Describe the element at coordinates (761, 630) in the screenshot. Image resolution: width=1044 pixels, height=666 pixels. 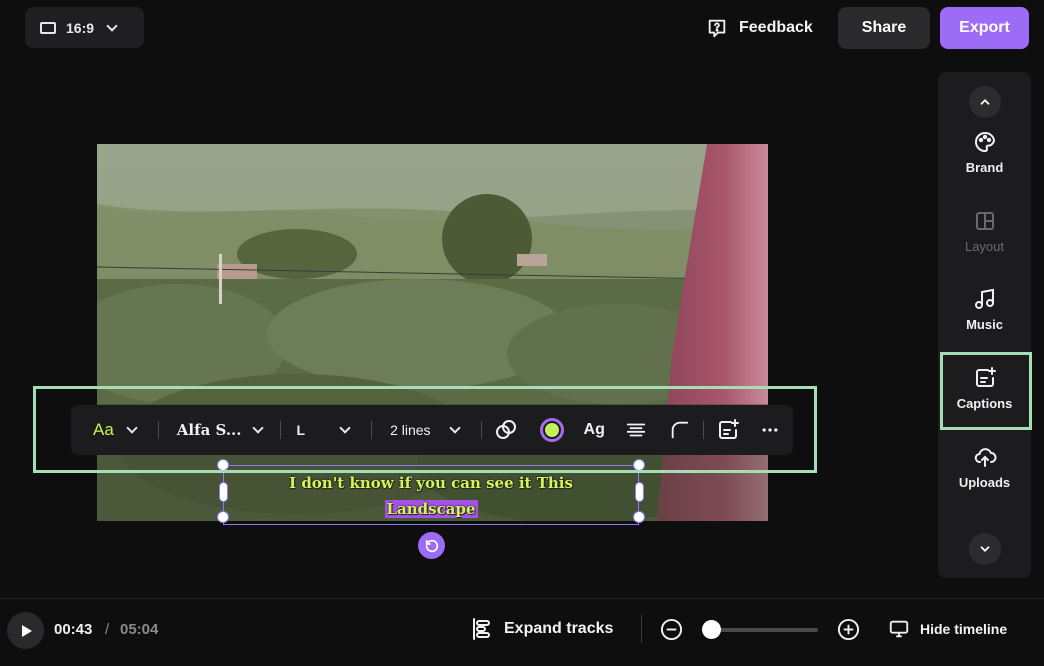
I see `zoom-slider-track` at that location.